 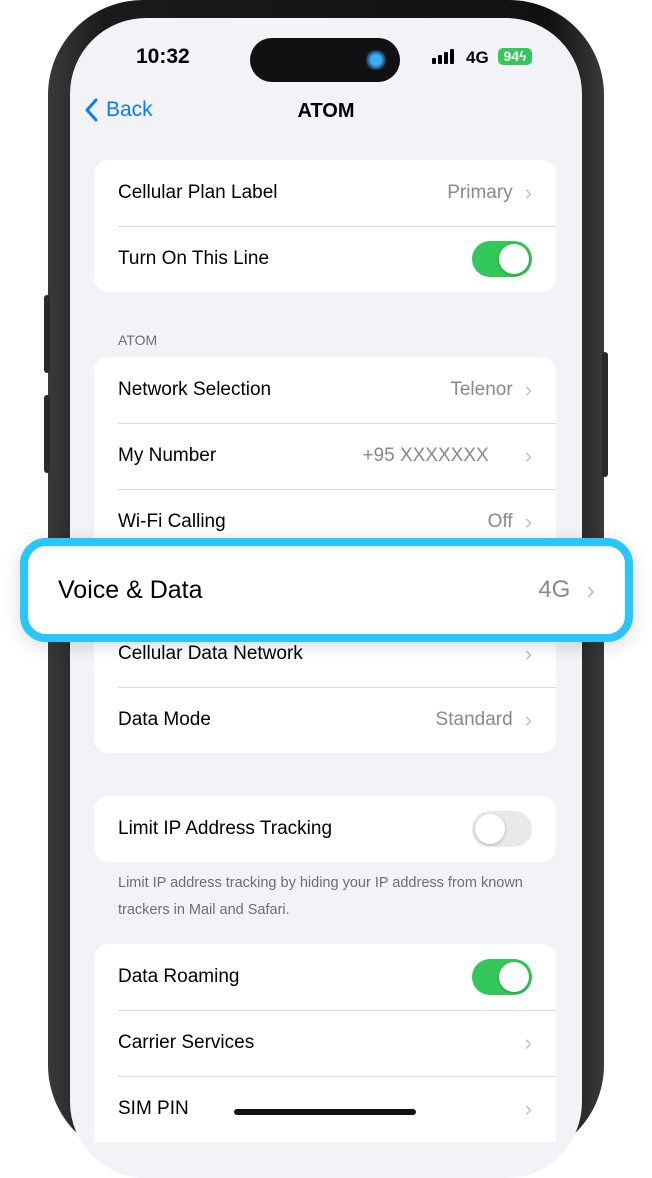 What do you see at coordinates (195, 389) in the screenshot?
I see `row-label: Network Selection` at bounding box center [195, 389].